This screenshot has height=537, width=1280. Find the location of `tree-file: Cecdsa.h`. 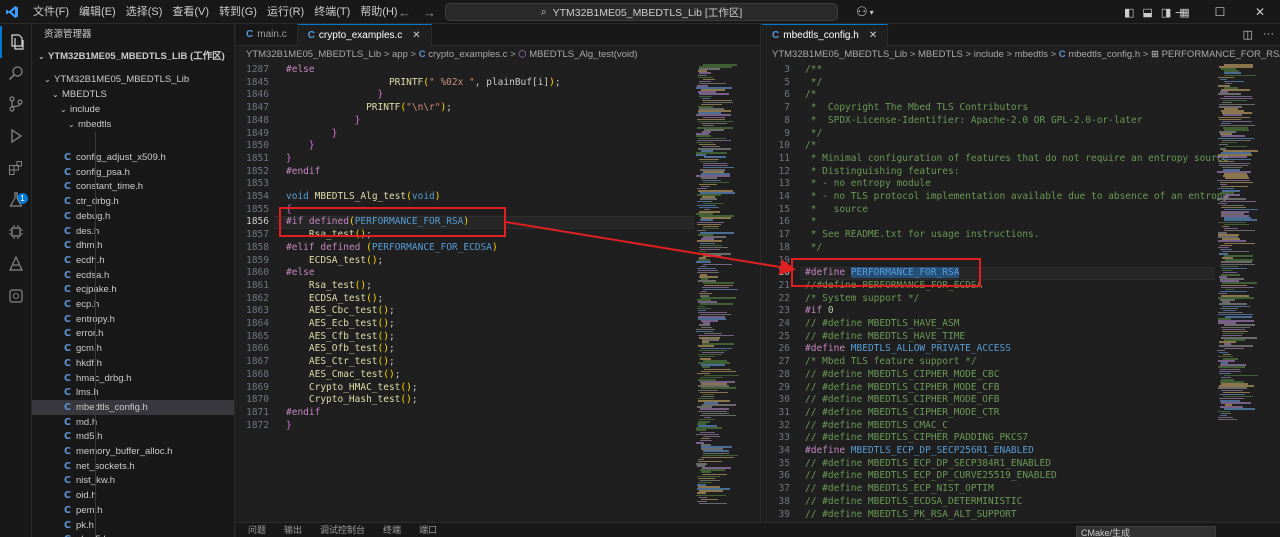

tree-file: Cecdsa.h is located at coordinates (133, 275).